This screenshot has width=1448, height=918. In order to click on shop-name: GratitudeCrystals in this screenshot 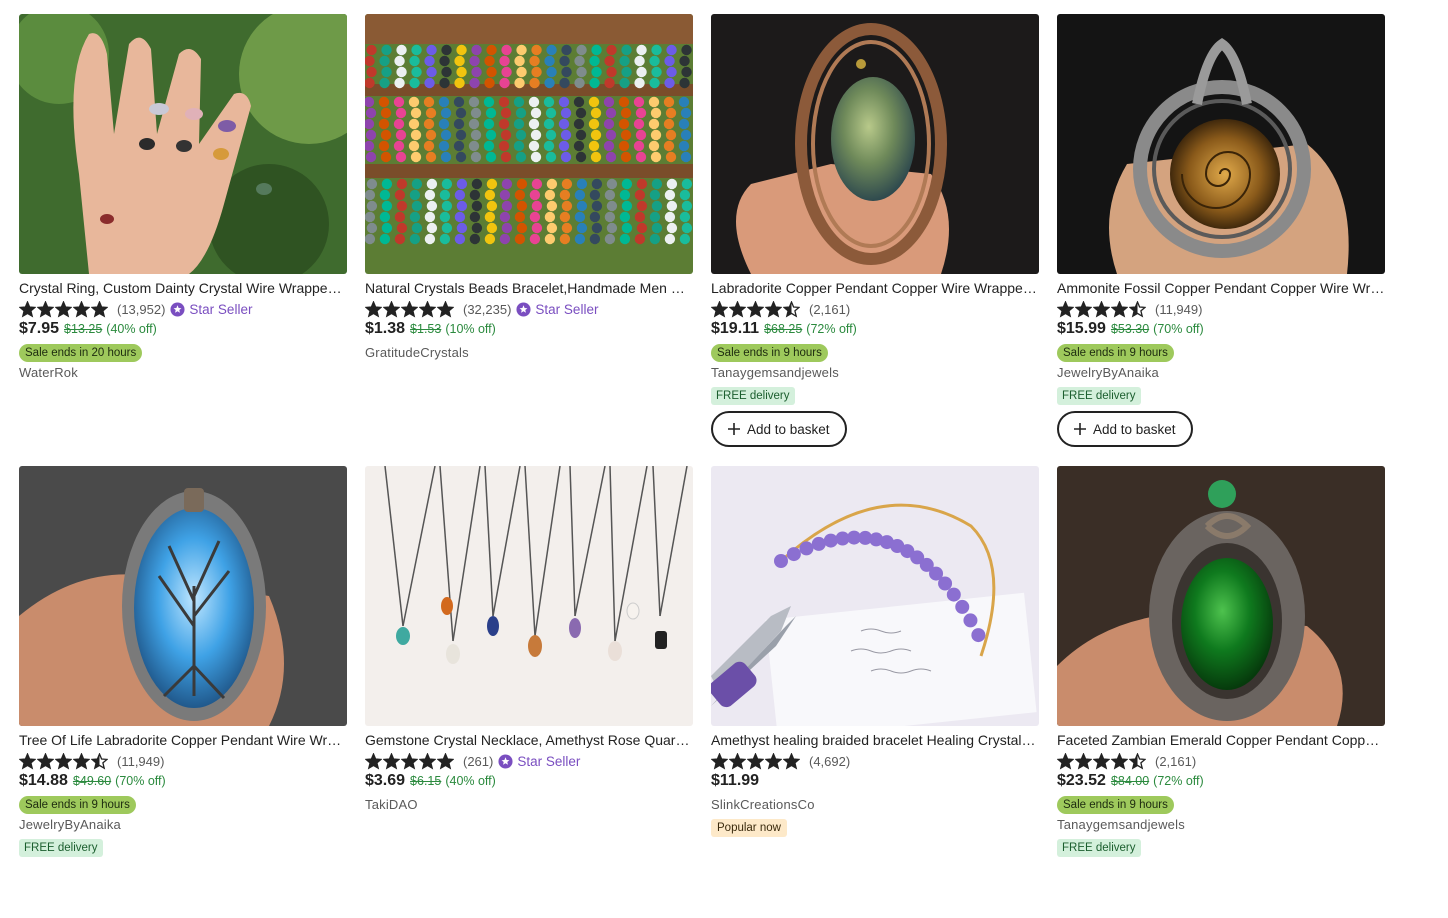, I will do `click(529, 353)`.